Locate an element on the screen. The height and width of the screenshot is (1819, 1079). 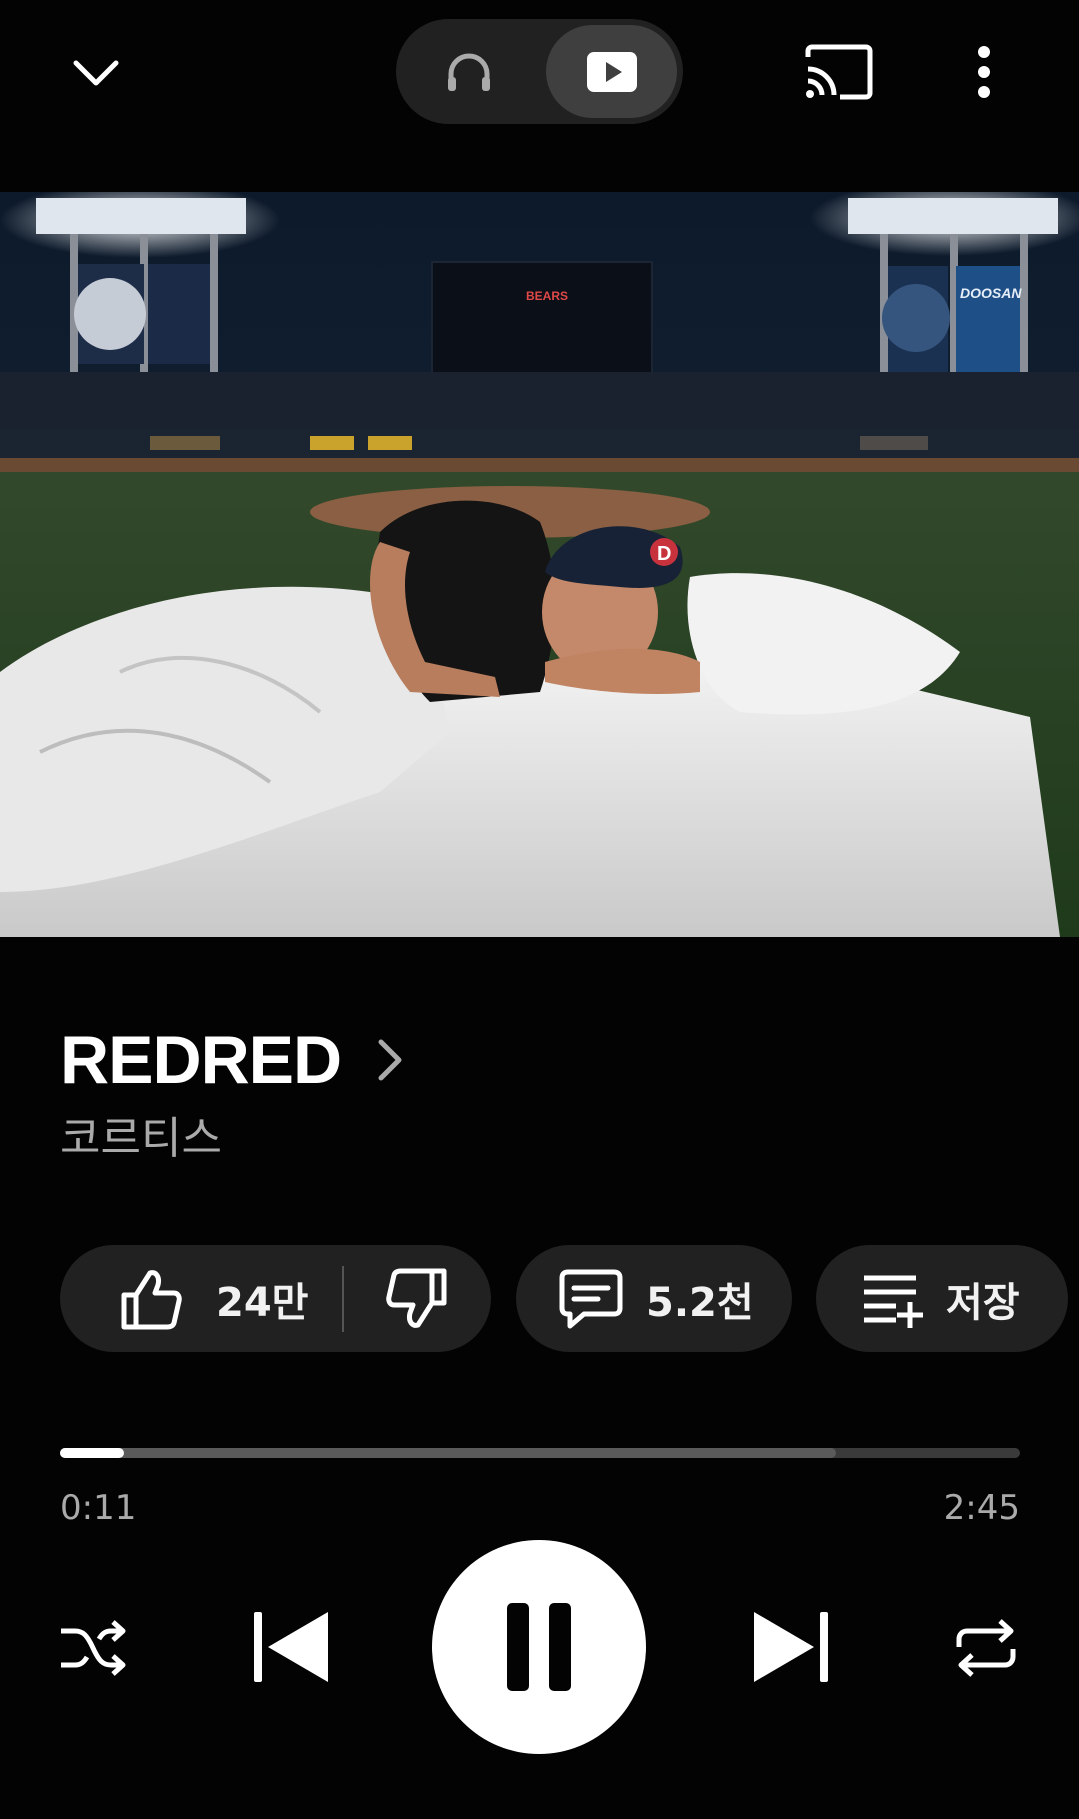
skip-previous-icon is located at coordinates (291, 1647).